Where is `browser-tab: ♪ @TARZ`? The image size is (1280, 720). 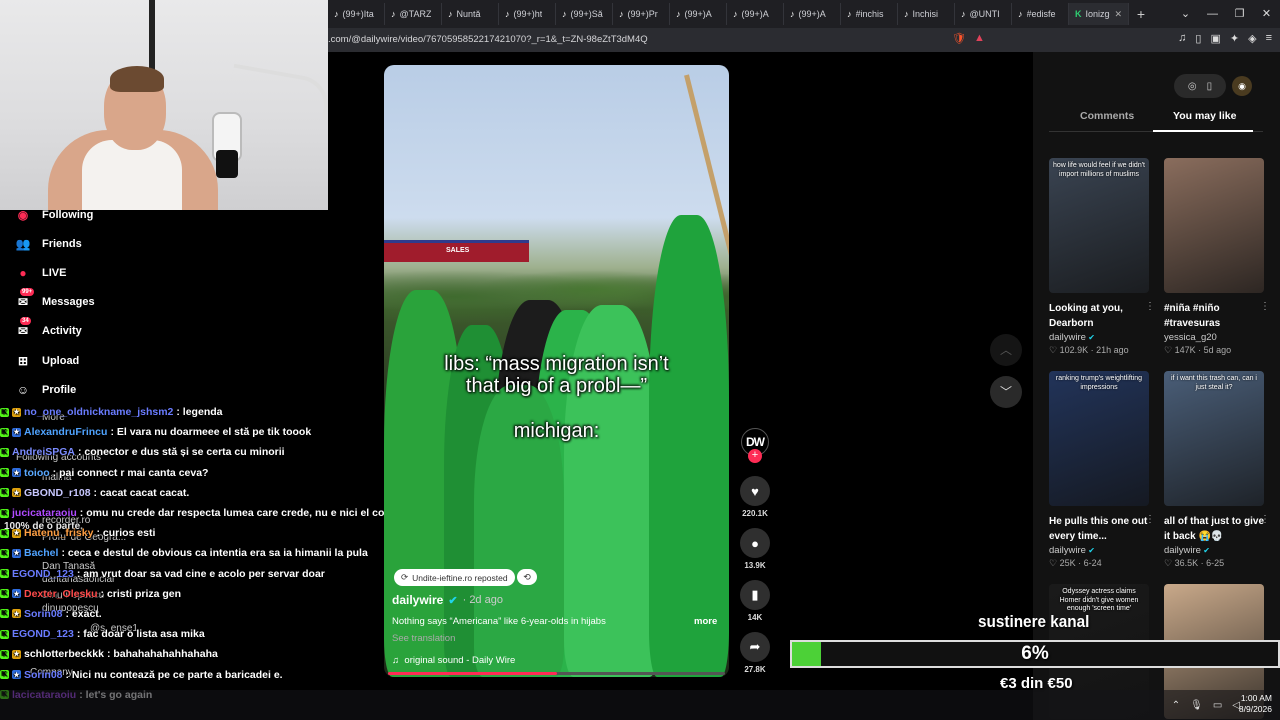 browser-tab: ♪ @TARZ is located at coordinates (413, 14).